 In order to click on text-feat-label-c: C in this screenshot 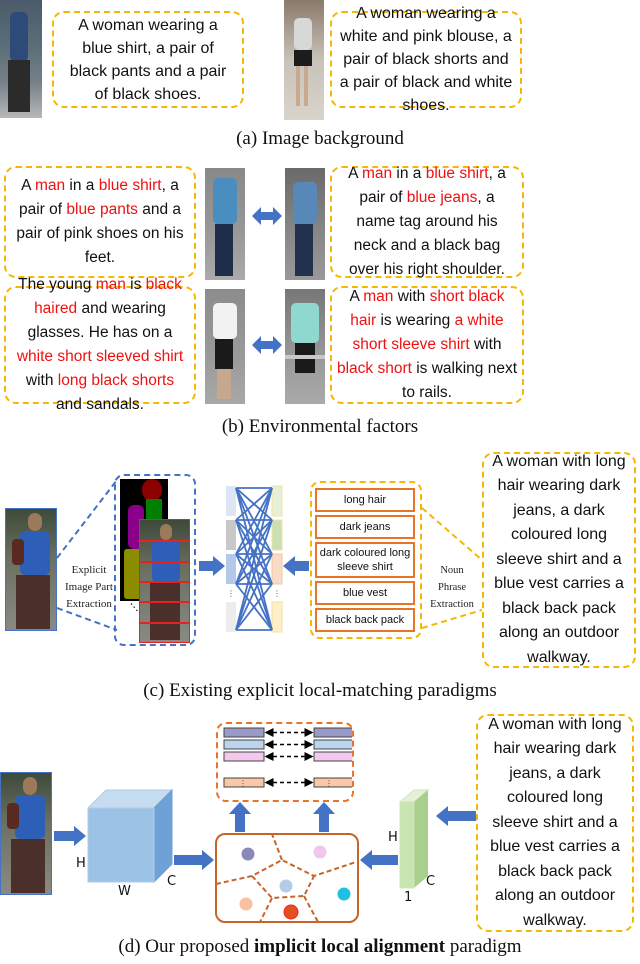, I will do `click(431, 881)`.